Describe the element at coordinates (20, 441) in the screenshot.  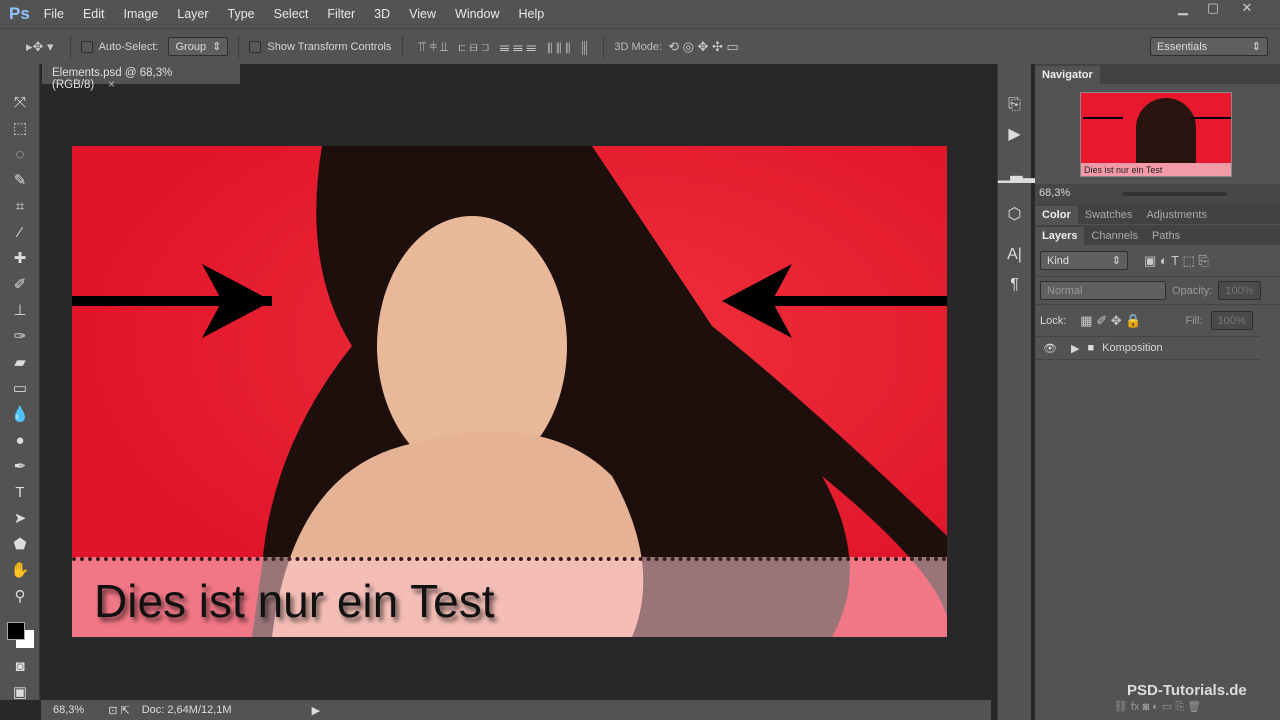
I see `dodge-tool: ●` at that location.